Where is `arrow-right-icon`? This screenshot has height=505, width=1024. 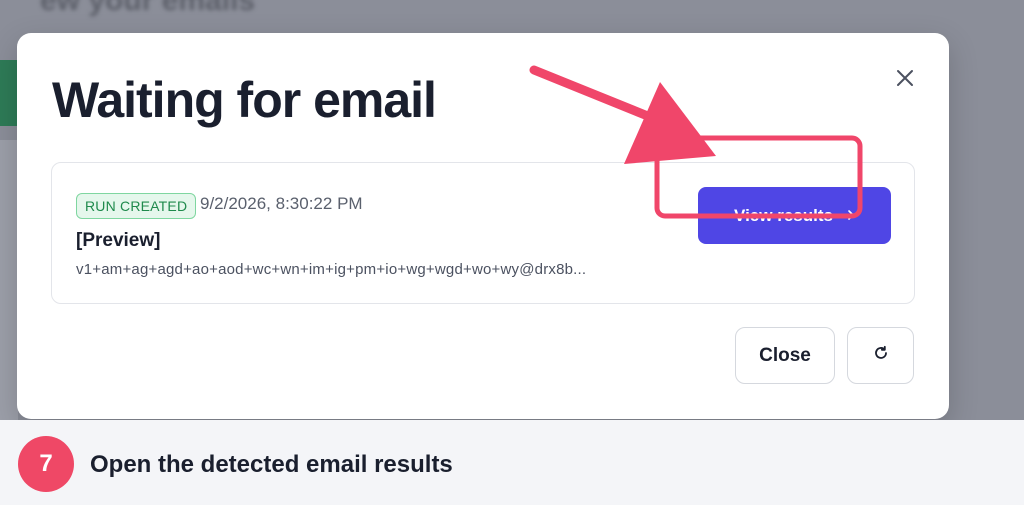 arrow-right-icon is located at coordinates (848, 216).